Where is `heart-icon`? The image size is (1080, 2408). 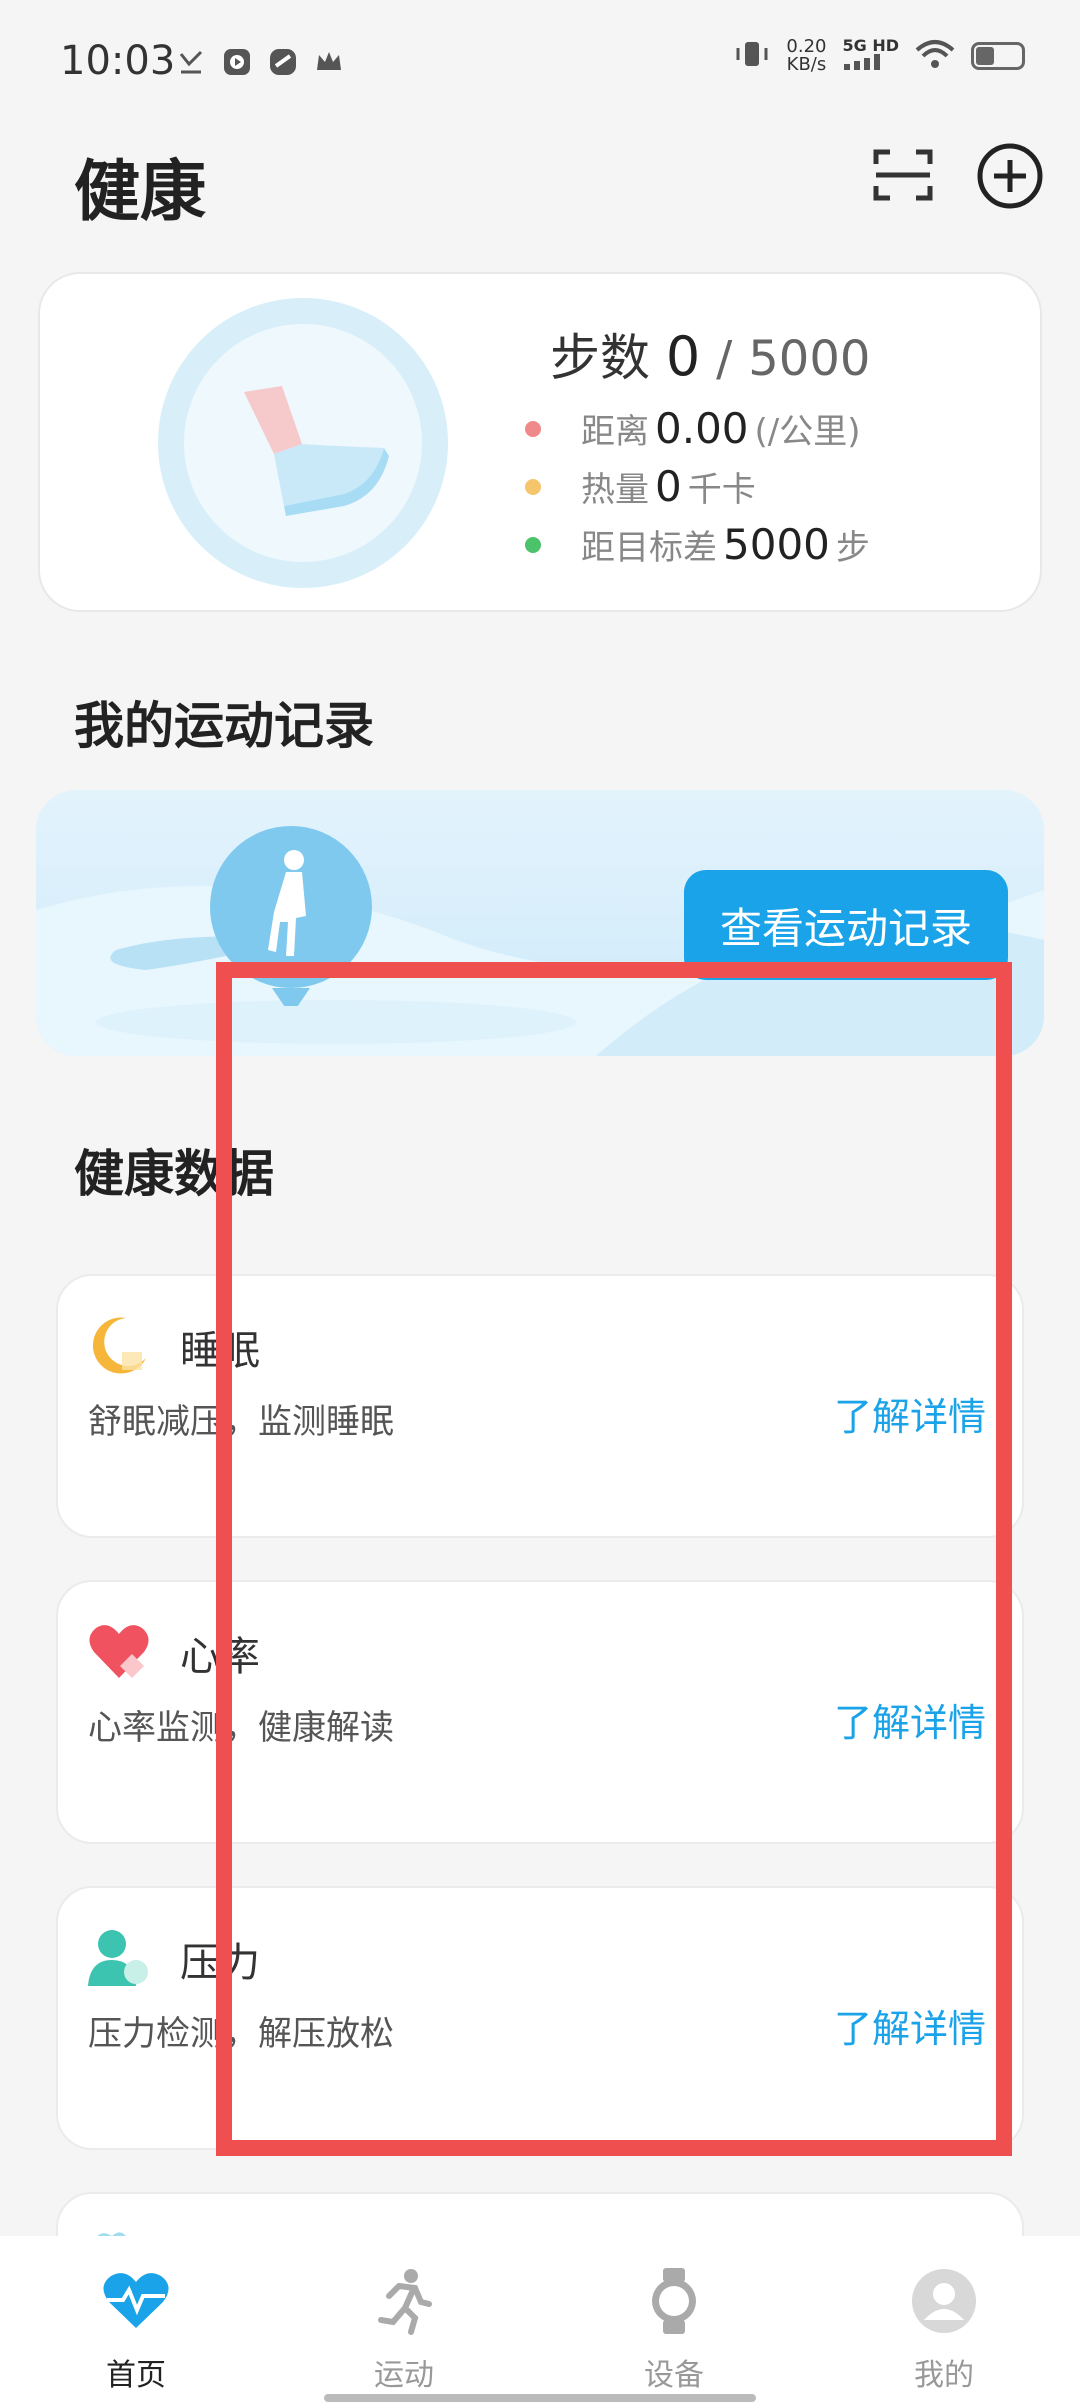 heart-icon is located at coordinates (119, 1651).